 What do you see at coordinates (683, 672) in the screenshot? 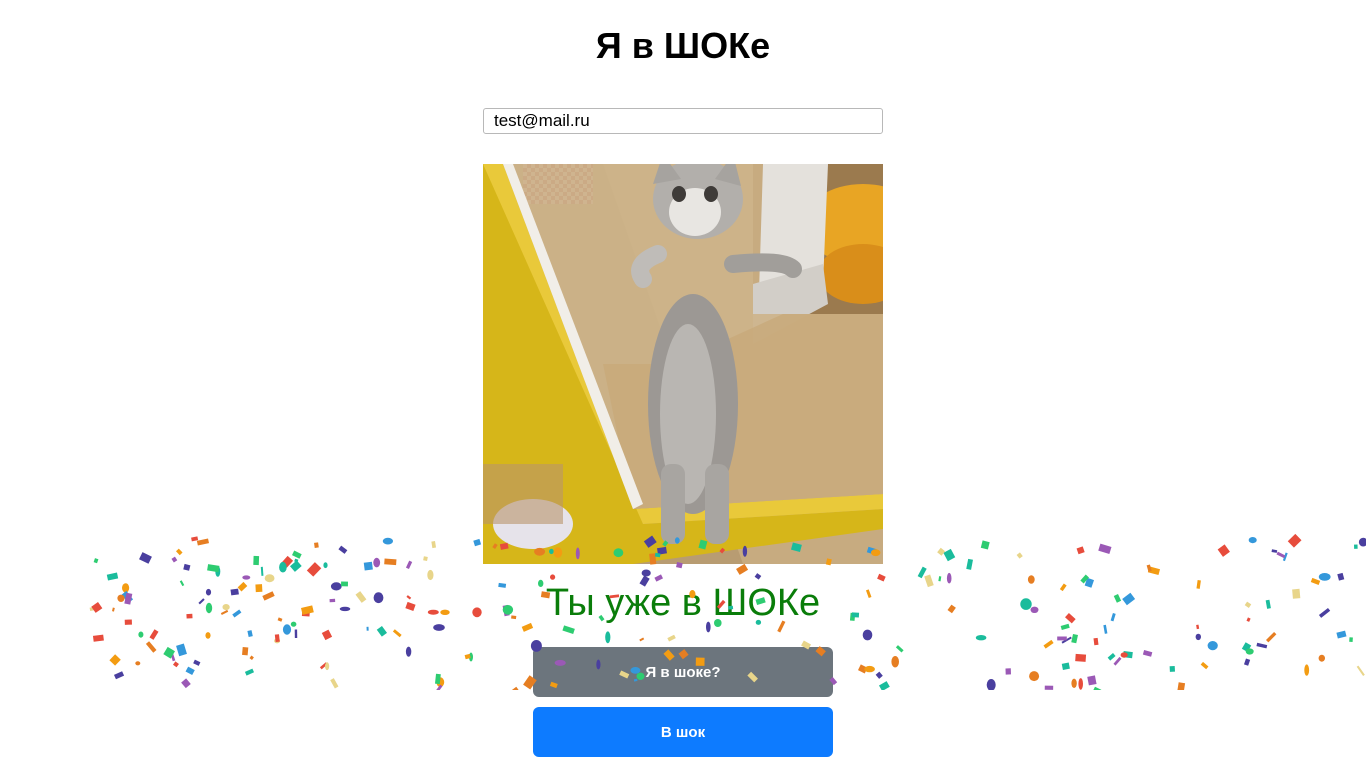
I see `check-shock-button: Я в шоке?` at bounding box center [683, 672].